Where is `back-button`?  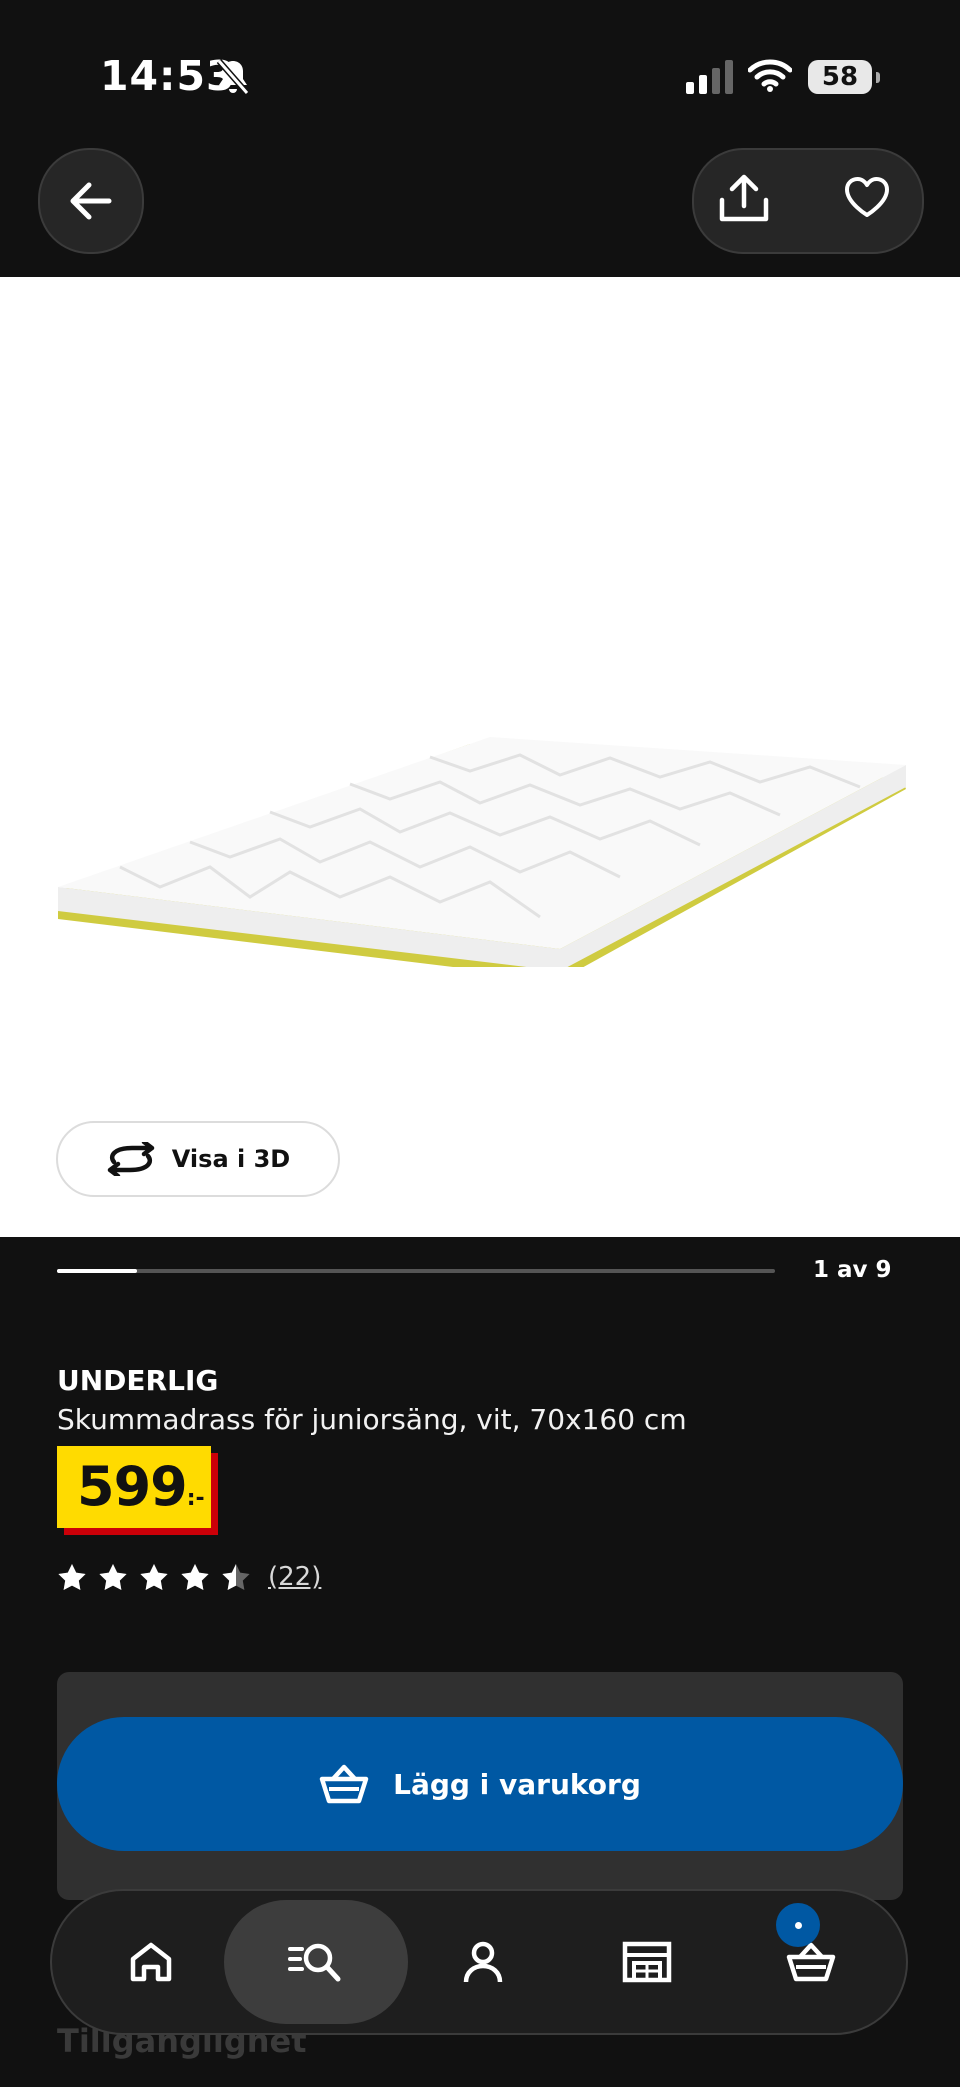
back-button is located at coordinates (91, 201).